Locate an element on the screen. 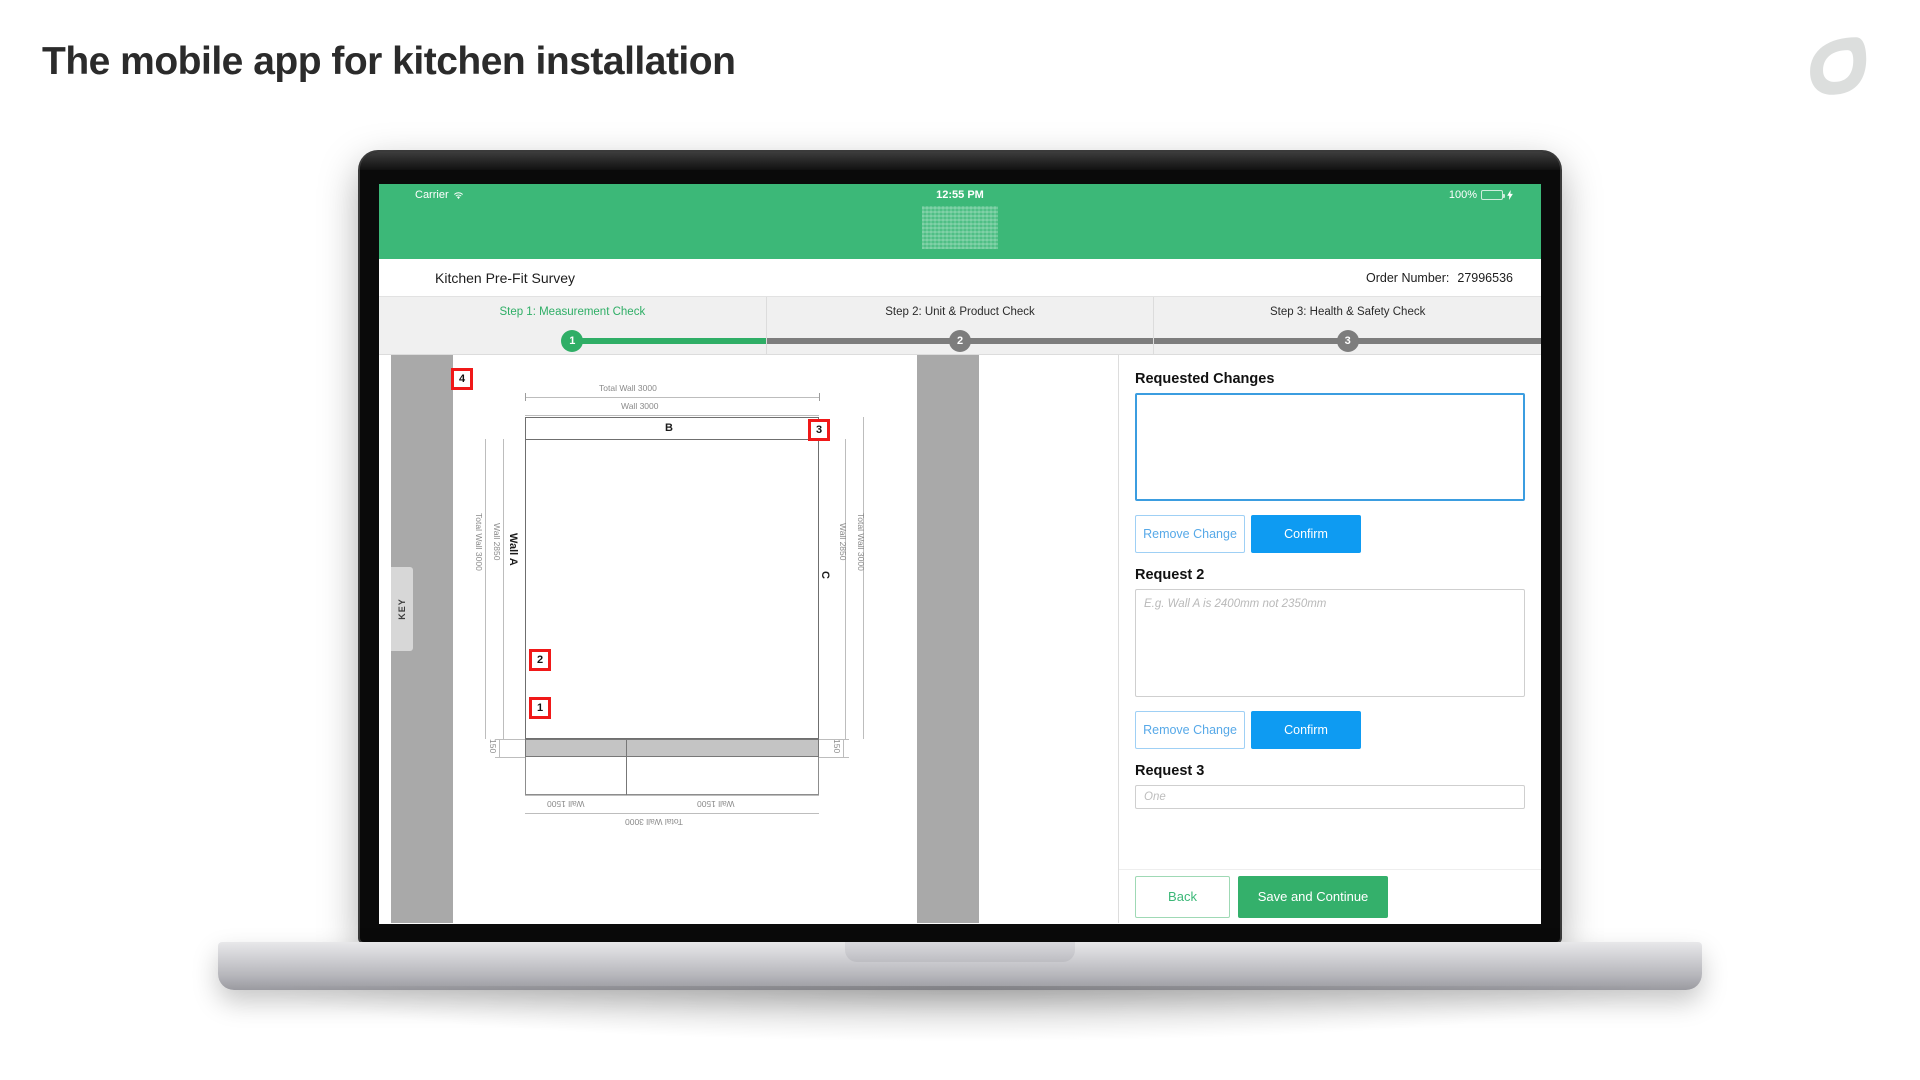 This screenshot has height=1080, width=1920. save-and-continue-button: Save and Continue is located at coordinates (1313, 896).